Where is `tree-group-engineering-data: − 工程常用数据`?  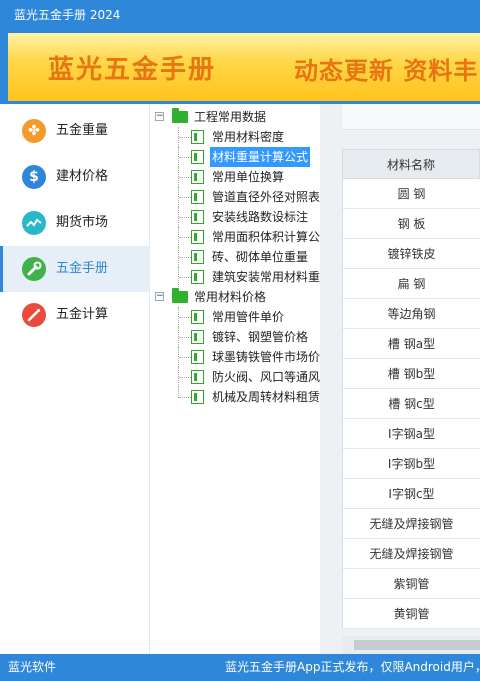 tree-group-engineering-data: − 工程常用数据 is located at coordinates (235, 117).